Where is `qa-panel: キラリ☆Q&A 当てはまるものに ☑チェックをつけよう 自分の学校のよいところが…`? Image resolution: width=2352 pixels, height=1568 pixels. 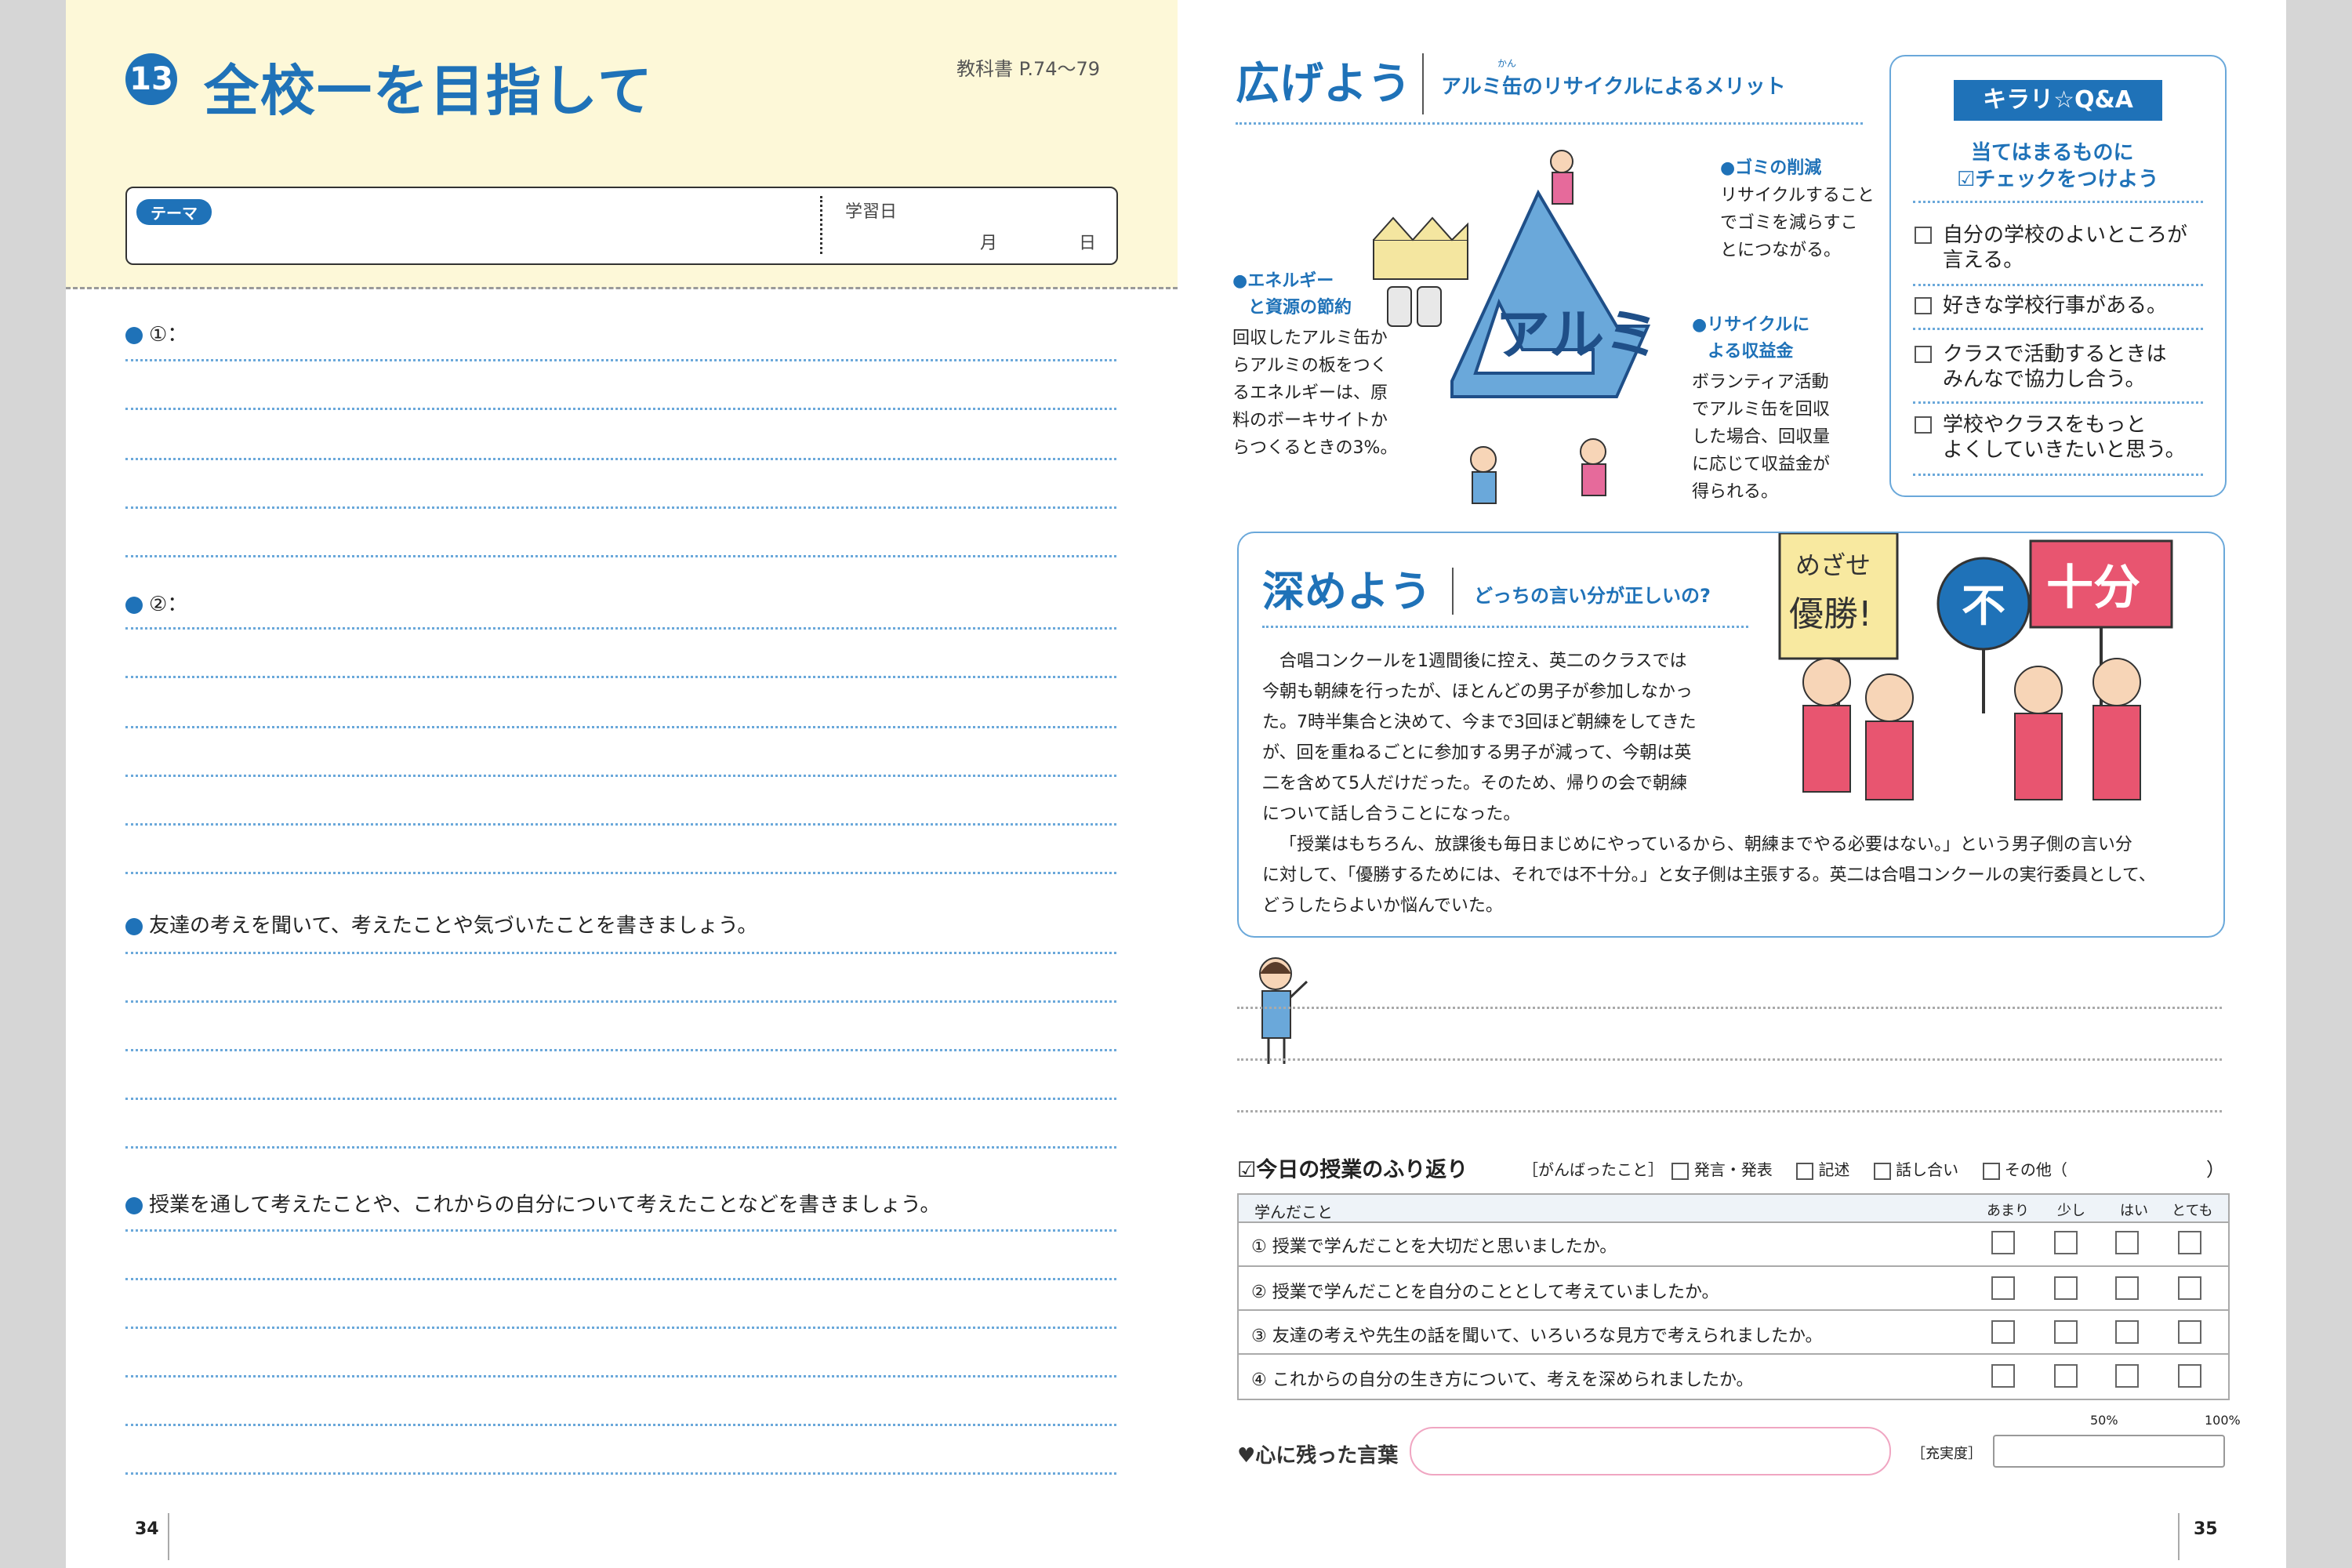 qa-panel: キラリ☆Q&A 当てはまるものに ☑チェックをつけよう 自分の学校のよいところが… is located at coordinates (2058, 276).